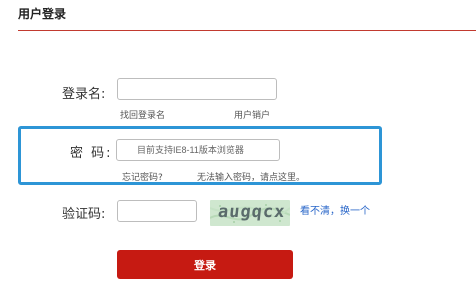 The width and height of the screenshot is (476, 307). I want to click on title-divider, so click(247, 30).